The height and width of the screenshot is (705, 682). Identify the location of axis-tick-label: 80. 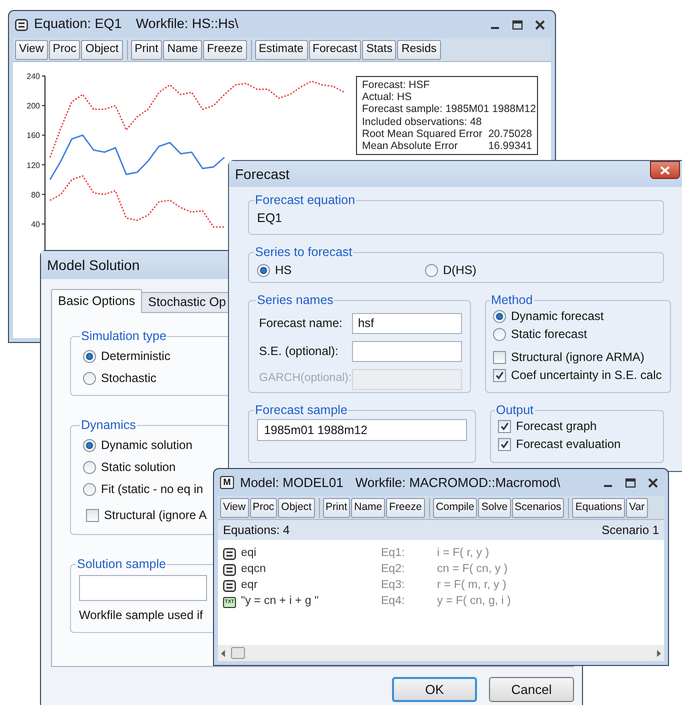
(35, 195).